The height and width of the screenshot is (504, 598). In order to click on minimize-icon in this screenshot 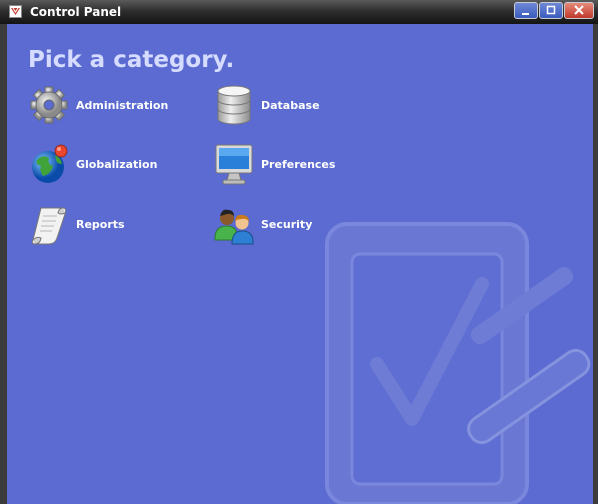, I will do `click(525, 14)`.